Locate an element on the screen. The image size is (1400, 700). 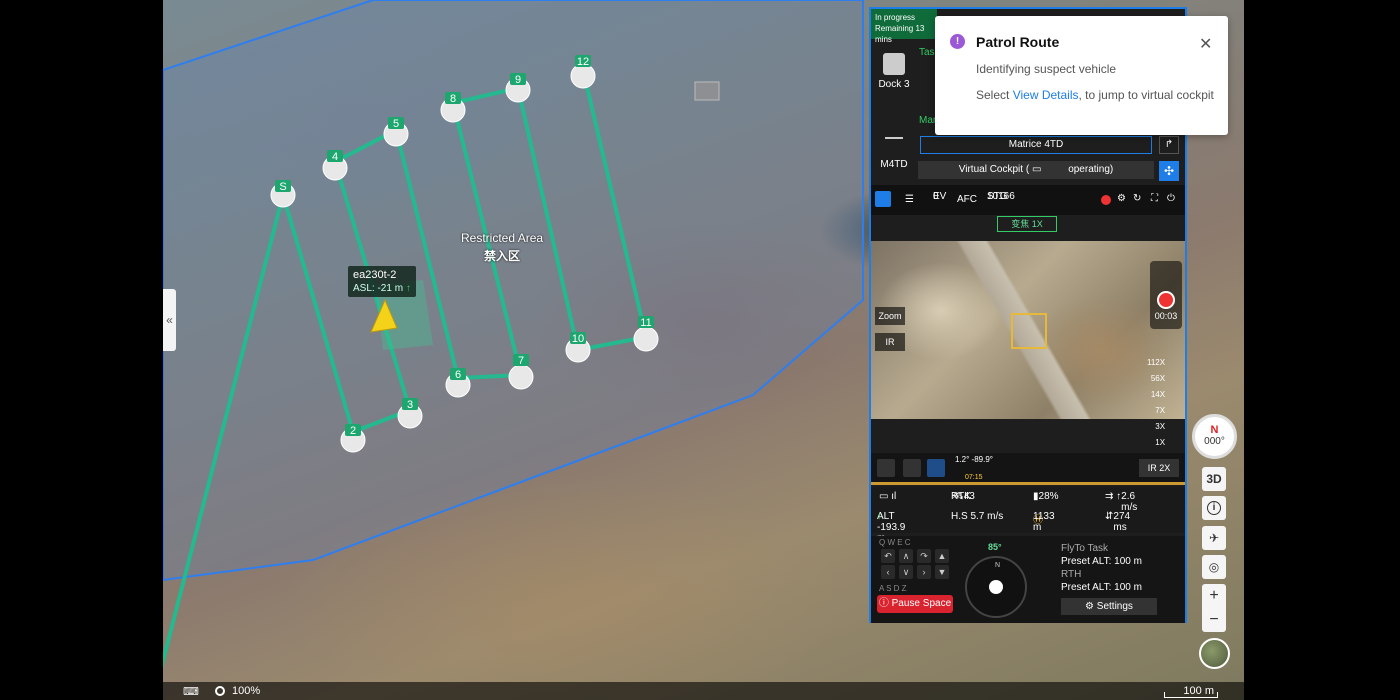
monitor-icon: ▭ is located at coordinates (1036, 169).